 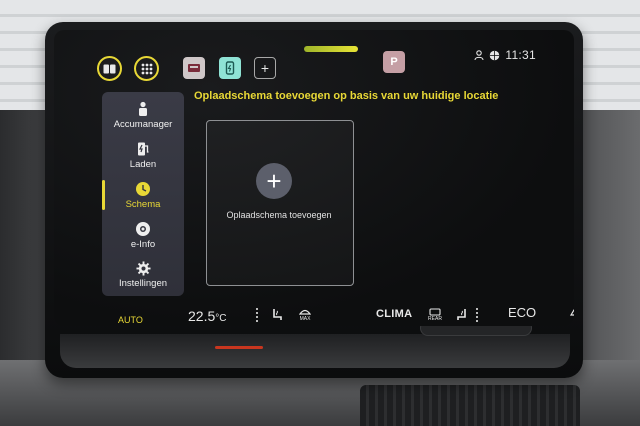 I want to click on temperature-unit: °C, so click(x=221, y=318).